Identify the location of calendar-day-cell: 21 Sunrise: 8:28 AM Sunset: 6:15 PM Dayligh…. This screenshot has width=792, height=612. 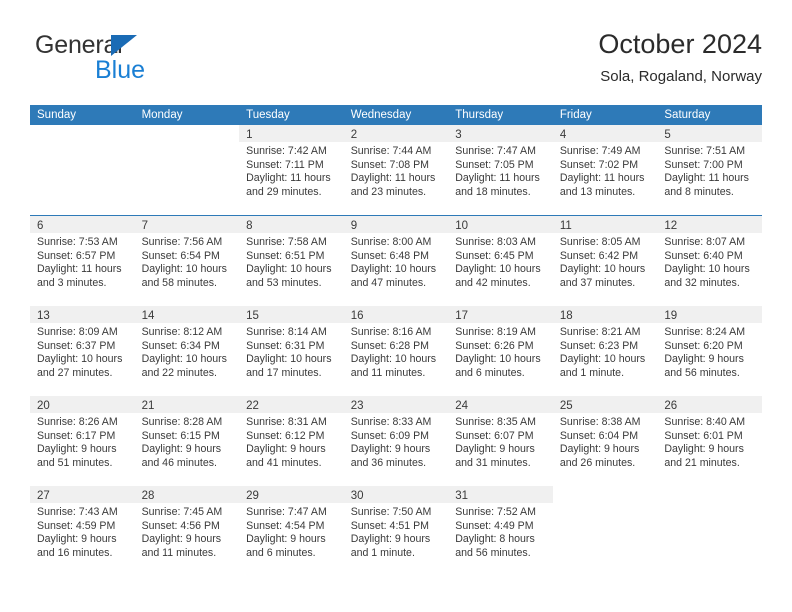
(187, 441).